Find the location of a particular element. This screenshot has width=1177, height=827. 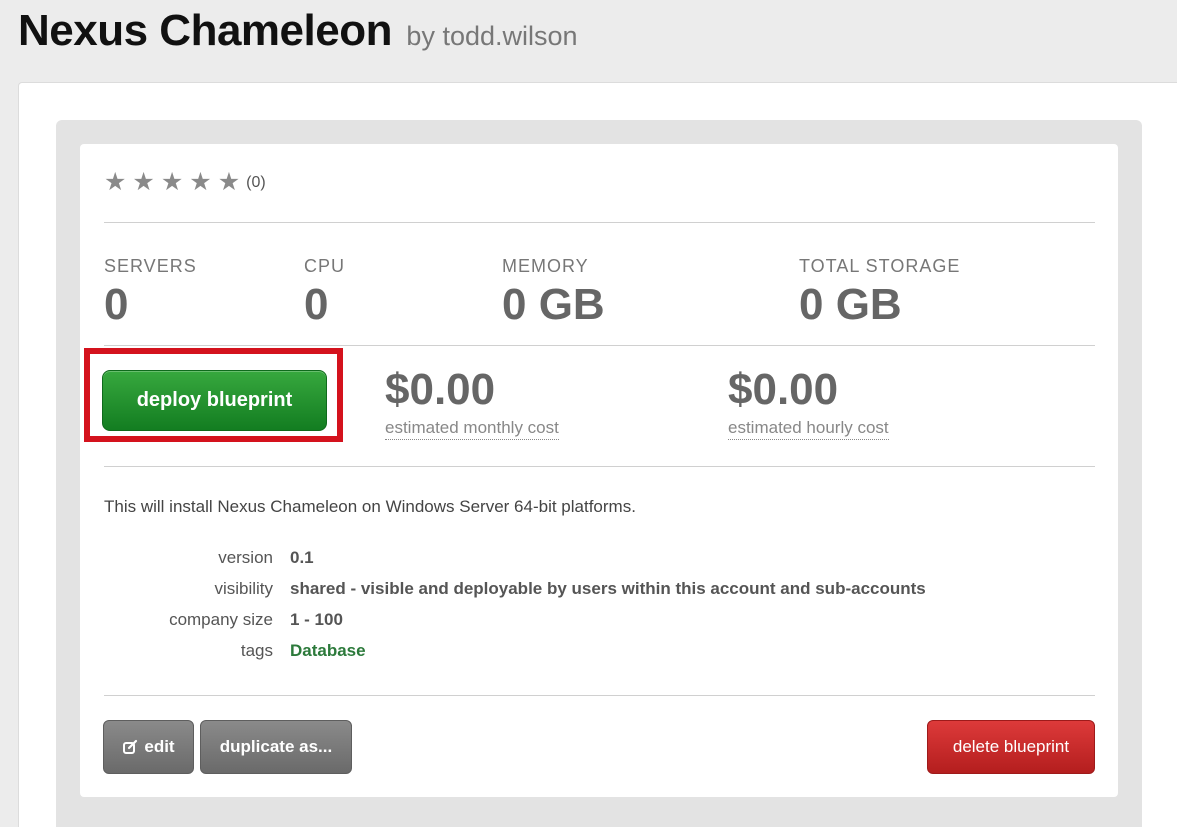

blueprint-title: Nexus Chameleon is located at coordinates (205, 30).